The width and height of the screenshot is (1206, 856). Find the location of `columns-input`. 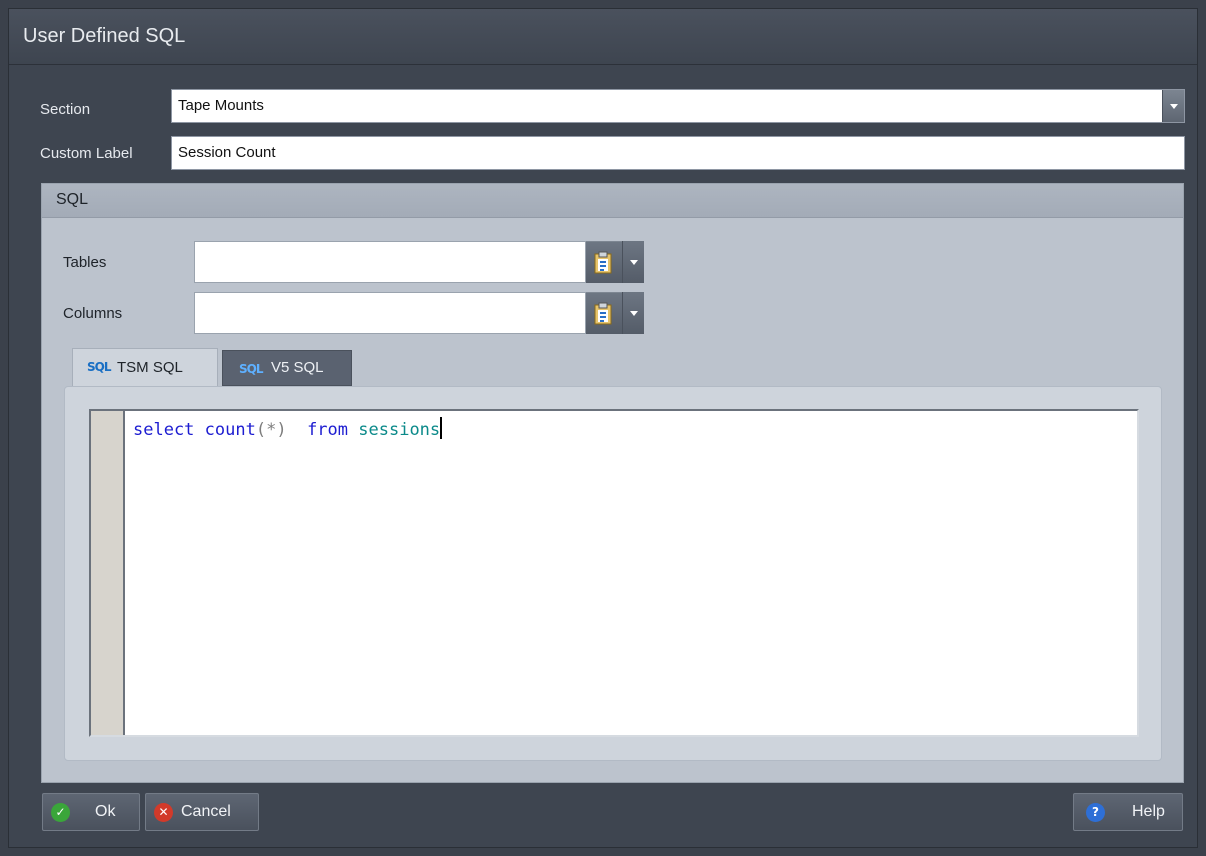

columns-input is located at coordinates (390, 313).